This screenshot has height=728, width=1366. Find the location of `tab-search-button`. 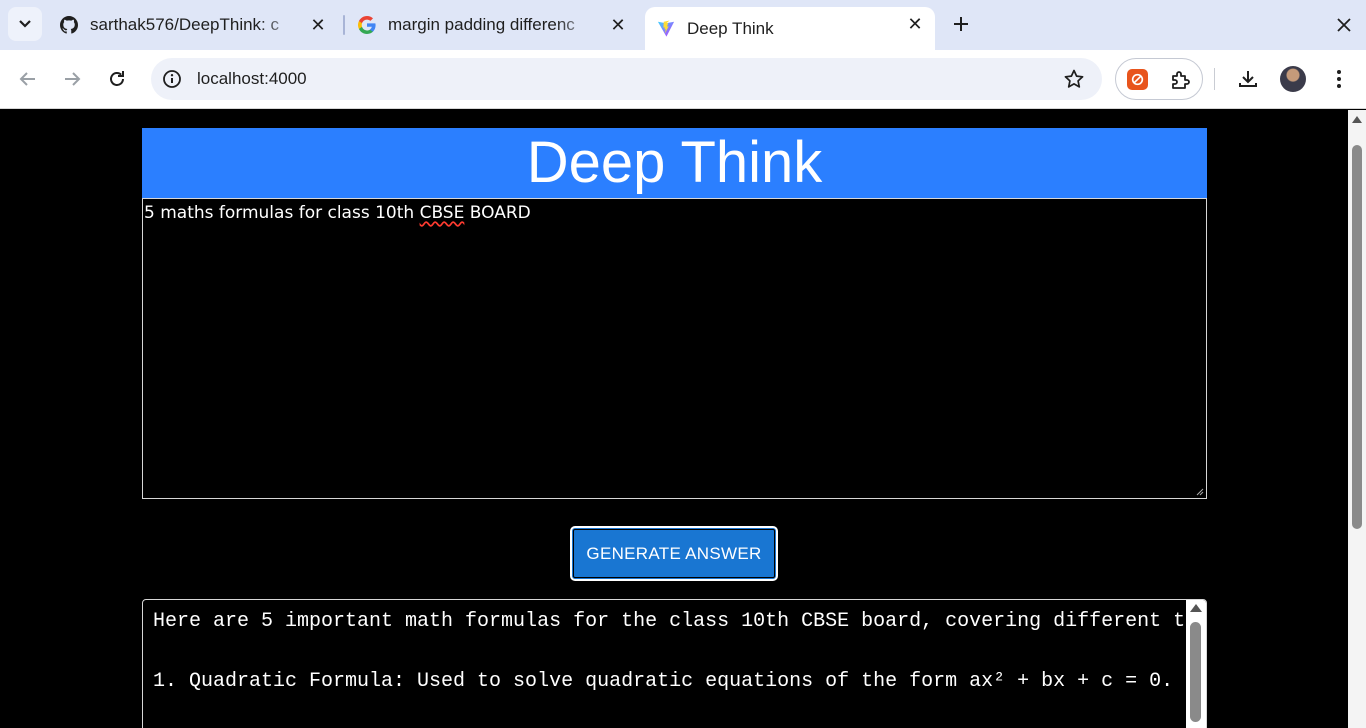

tab-search-button is located at coordinates (25, 24).